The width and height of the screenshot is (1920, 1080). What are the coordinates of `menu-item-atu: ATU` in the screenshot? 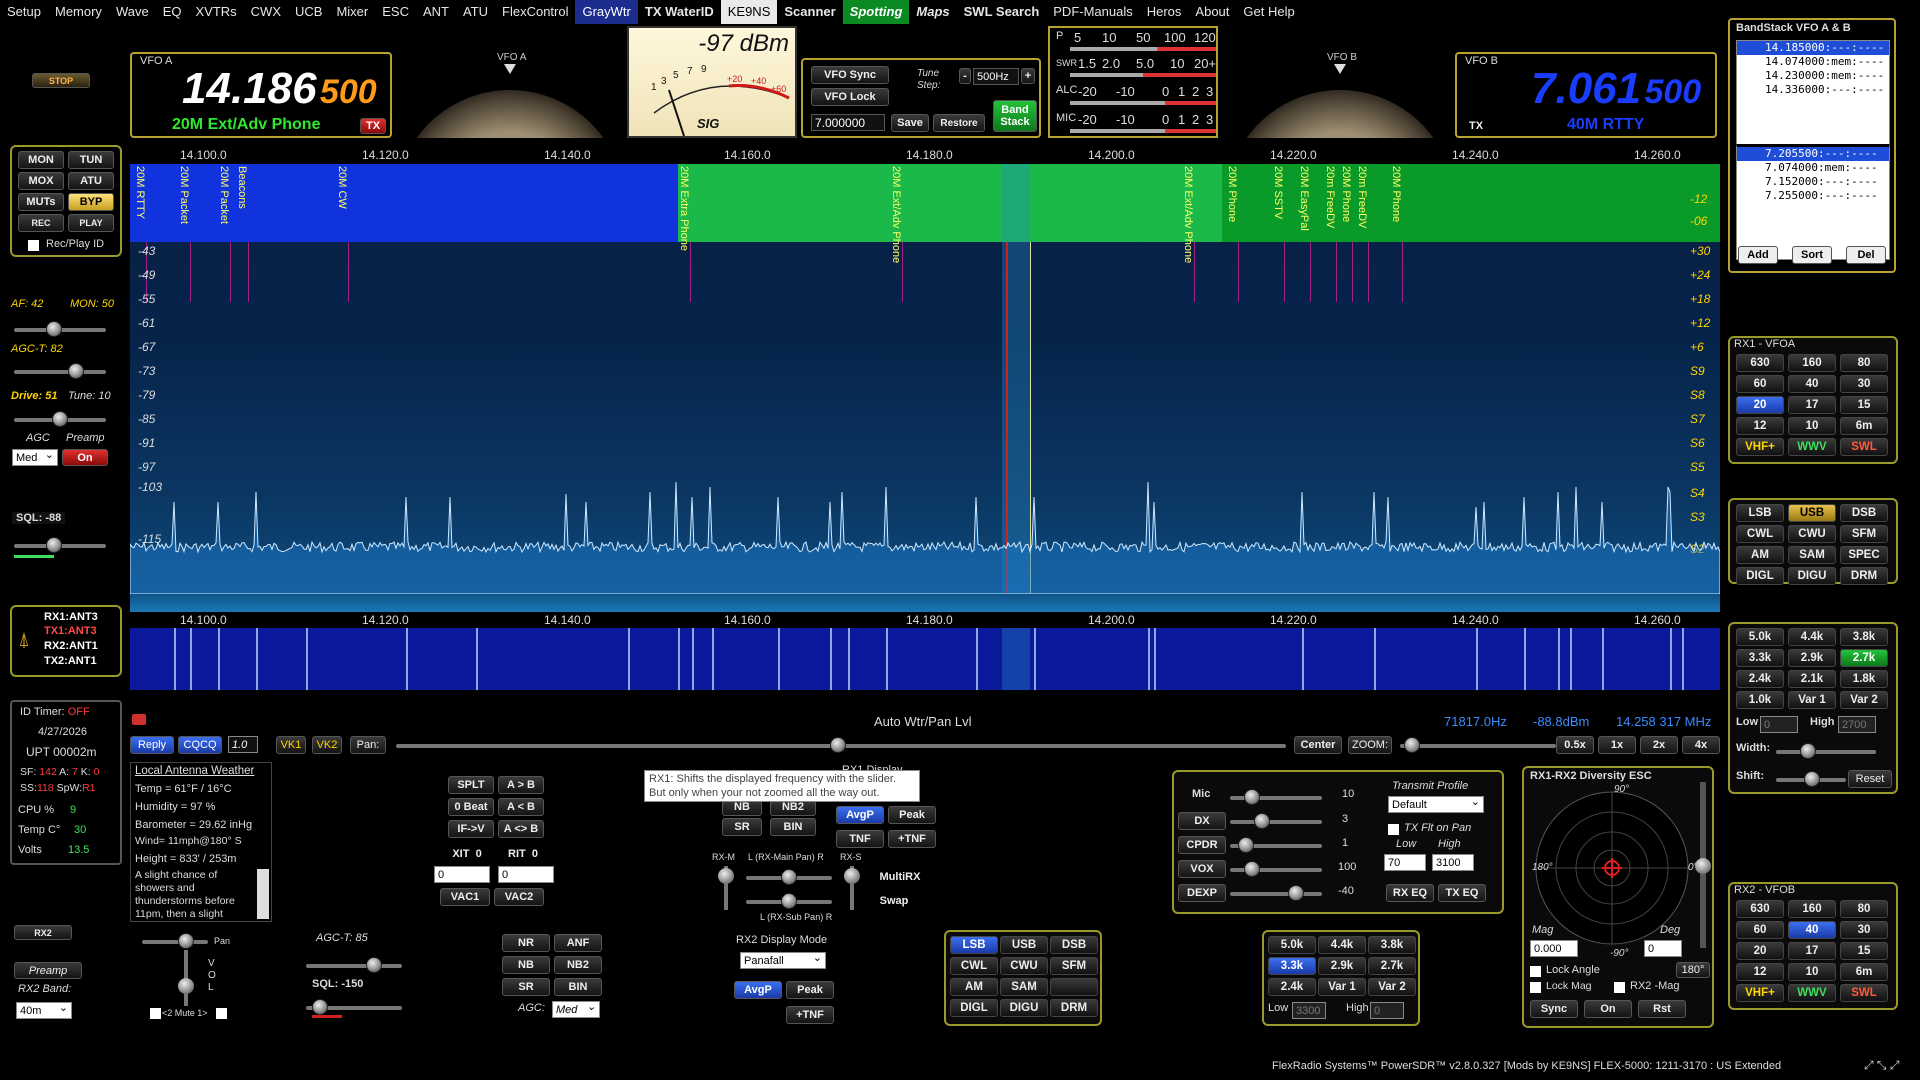 It's located at (475, 12).